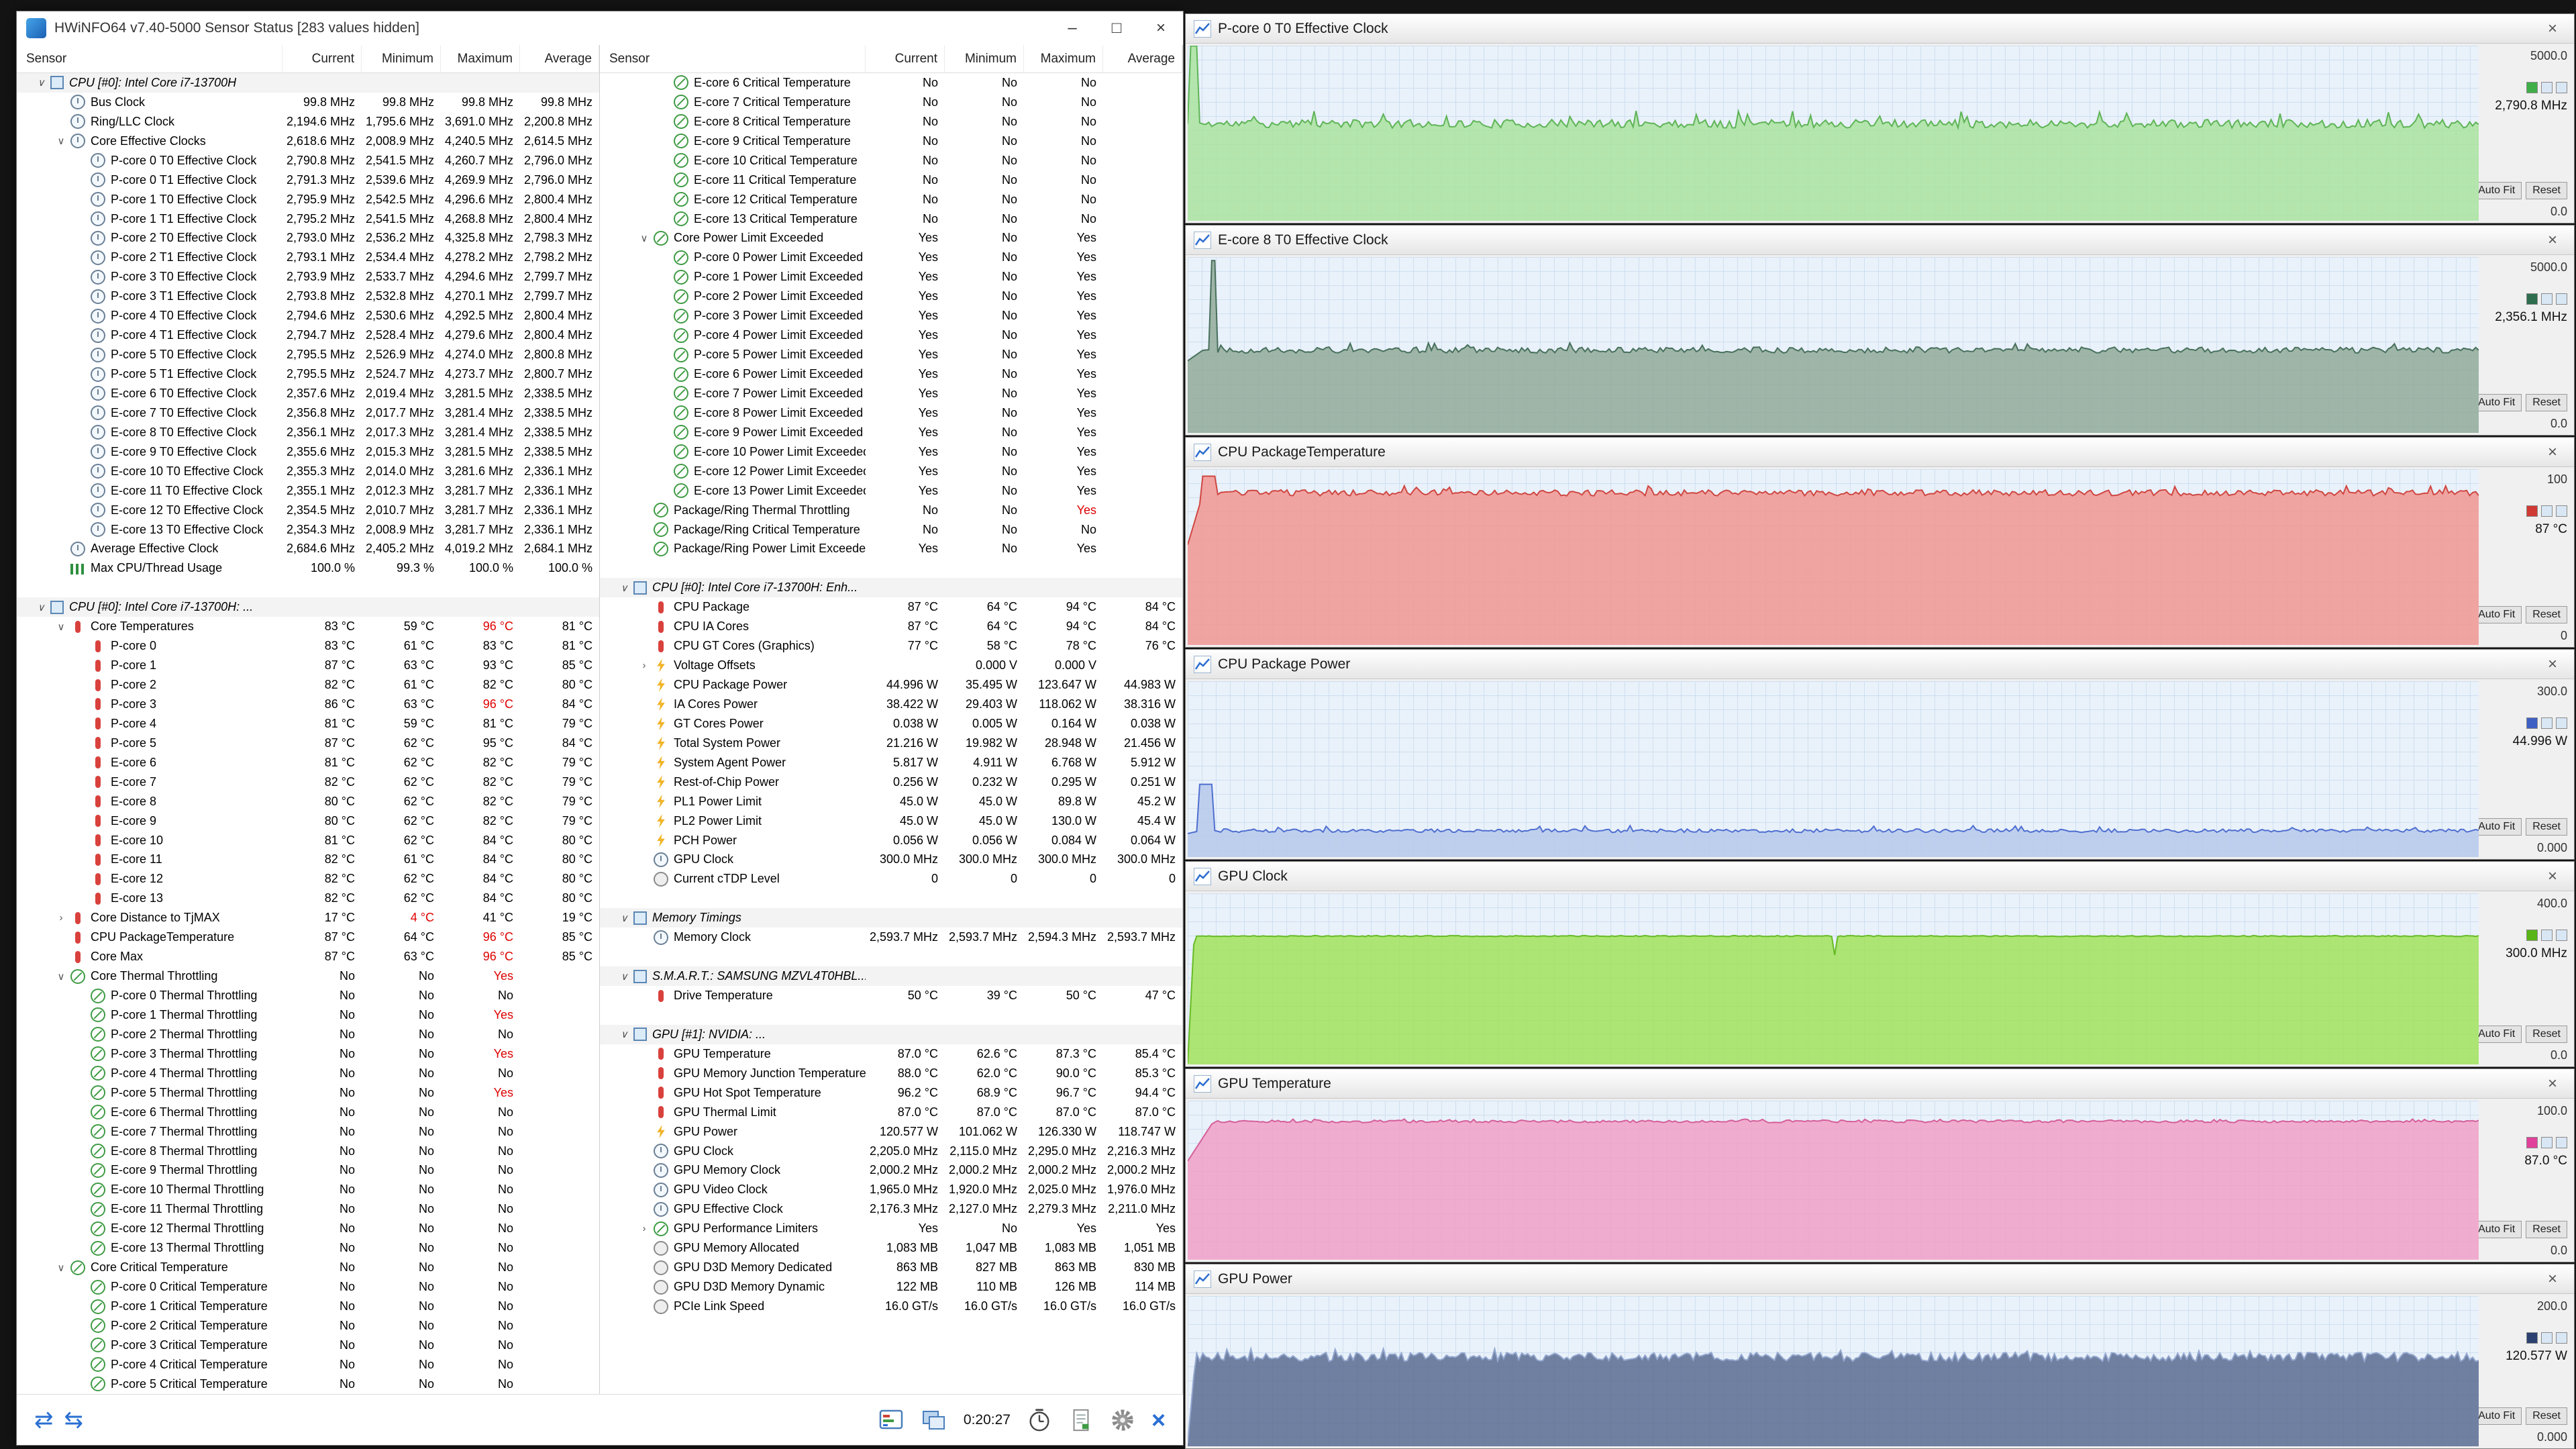 This screenshot has width=2576, height=1449. Describe the element at coordinates (308, 1171) in the screenshot. I see `sensor-row: E-core 9 Thermal Throttling No No No` at that location.